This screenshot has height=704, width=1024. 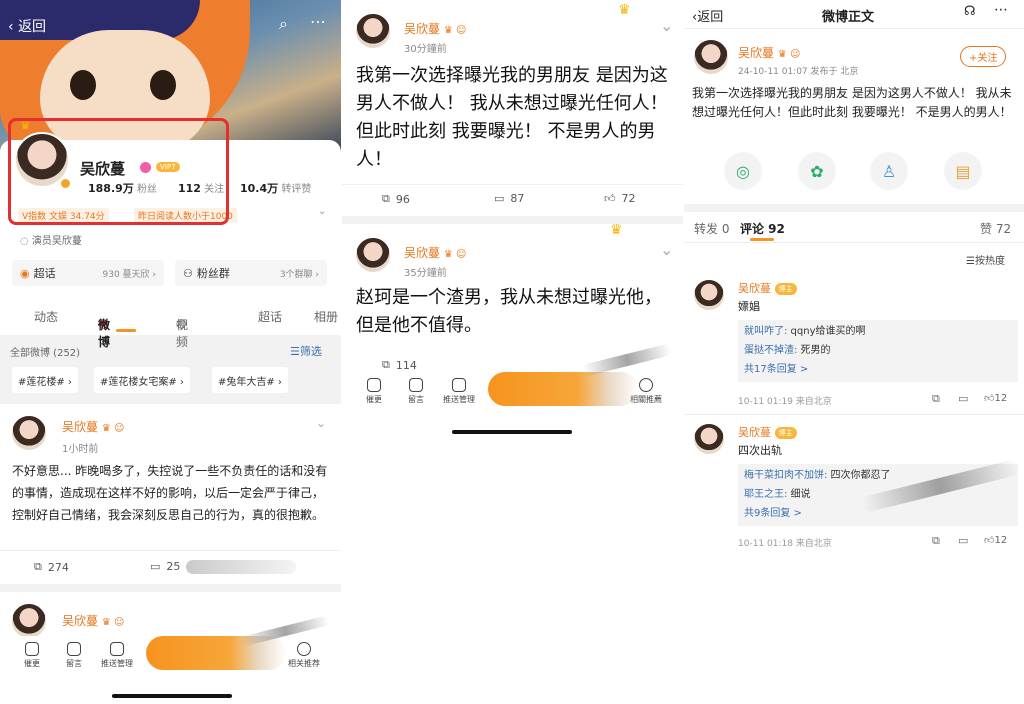 I want to click on crown-icon: ♛, so click(x=616, y=230).